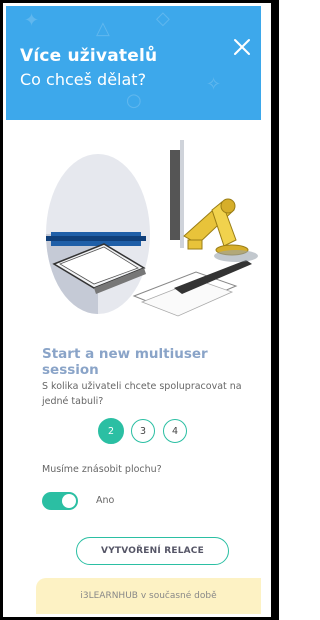  Describe the element at coordinates (152, 551) in the screenshot. I see `create-session-button: VYTVOŘENÍ RELACE` at that location.